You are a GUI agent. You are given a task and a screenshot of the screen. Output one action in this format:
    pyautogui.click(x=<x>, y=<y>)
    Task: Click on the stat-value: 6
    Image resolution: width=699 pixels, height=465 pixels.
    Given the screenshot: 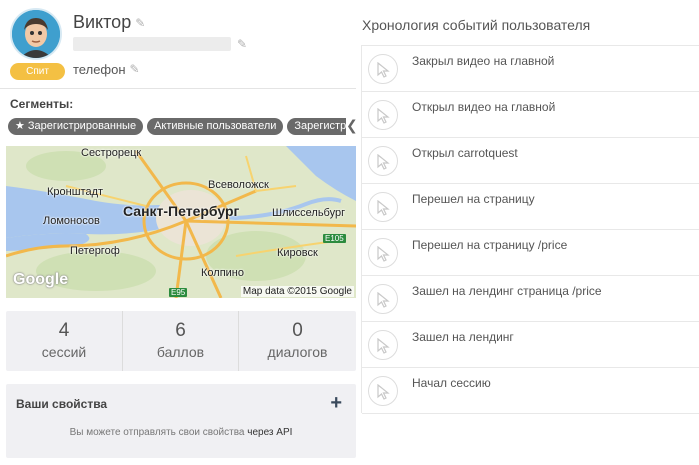 What is the action you would take?
    pyautogui.click(x=180, y=330)
    